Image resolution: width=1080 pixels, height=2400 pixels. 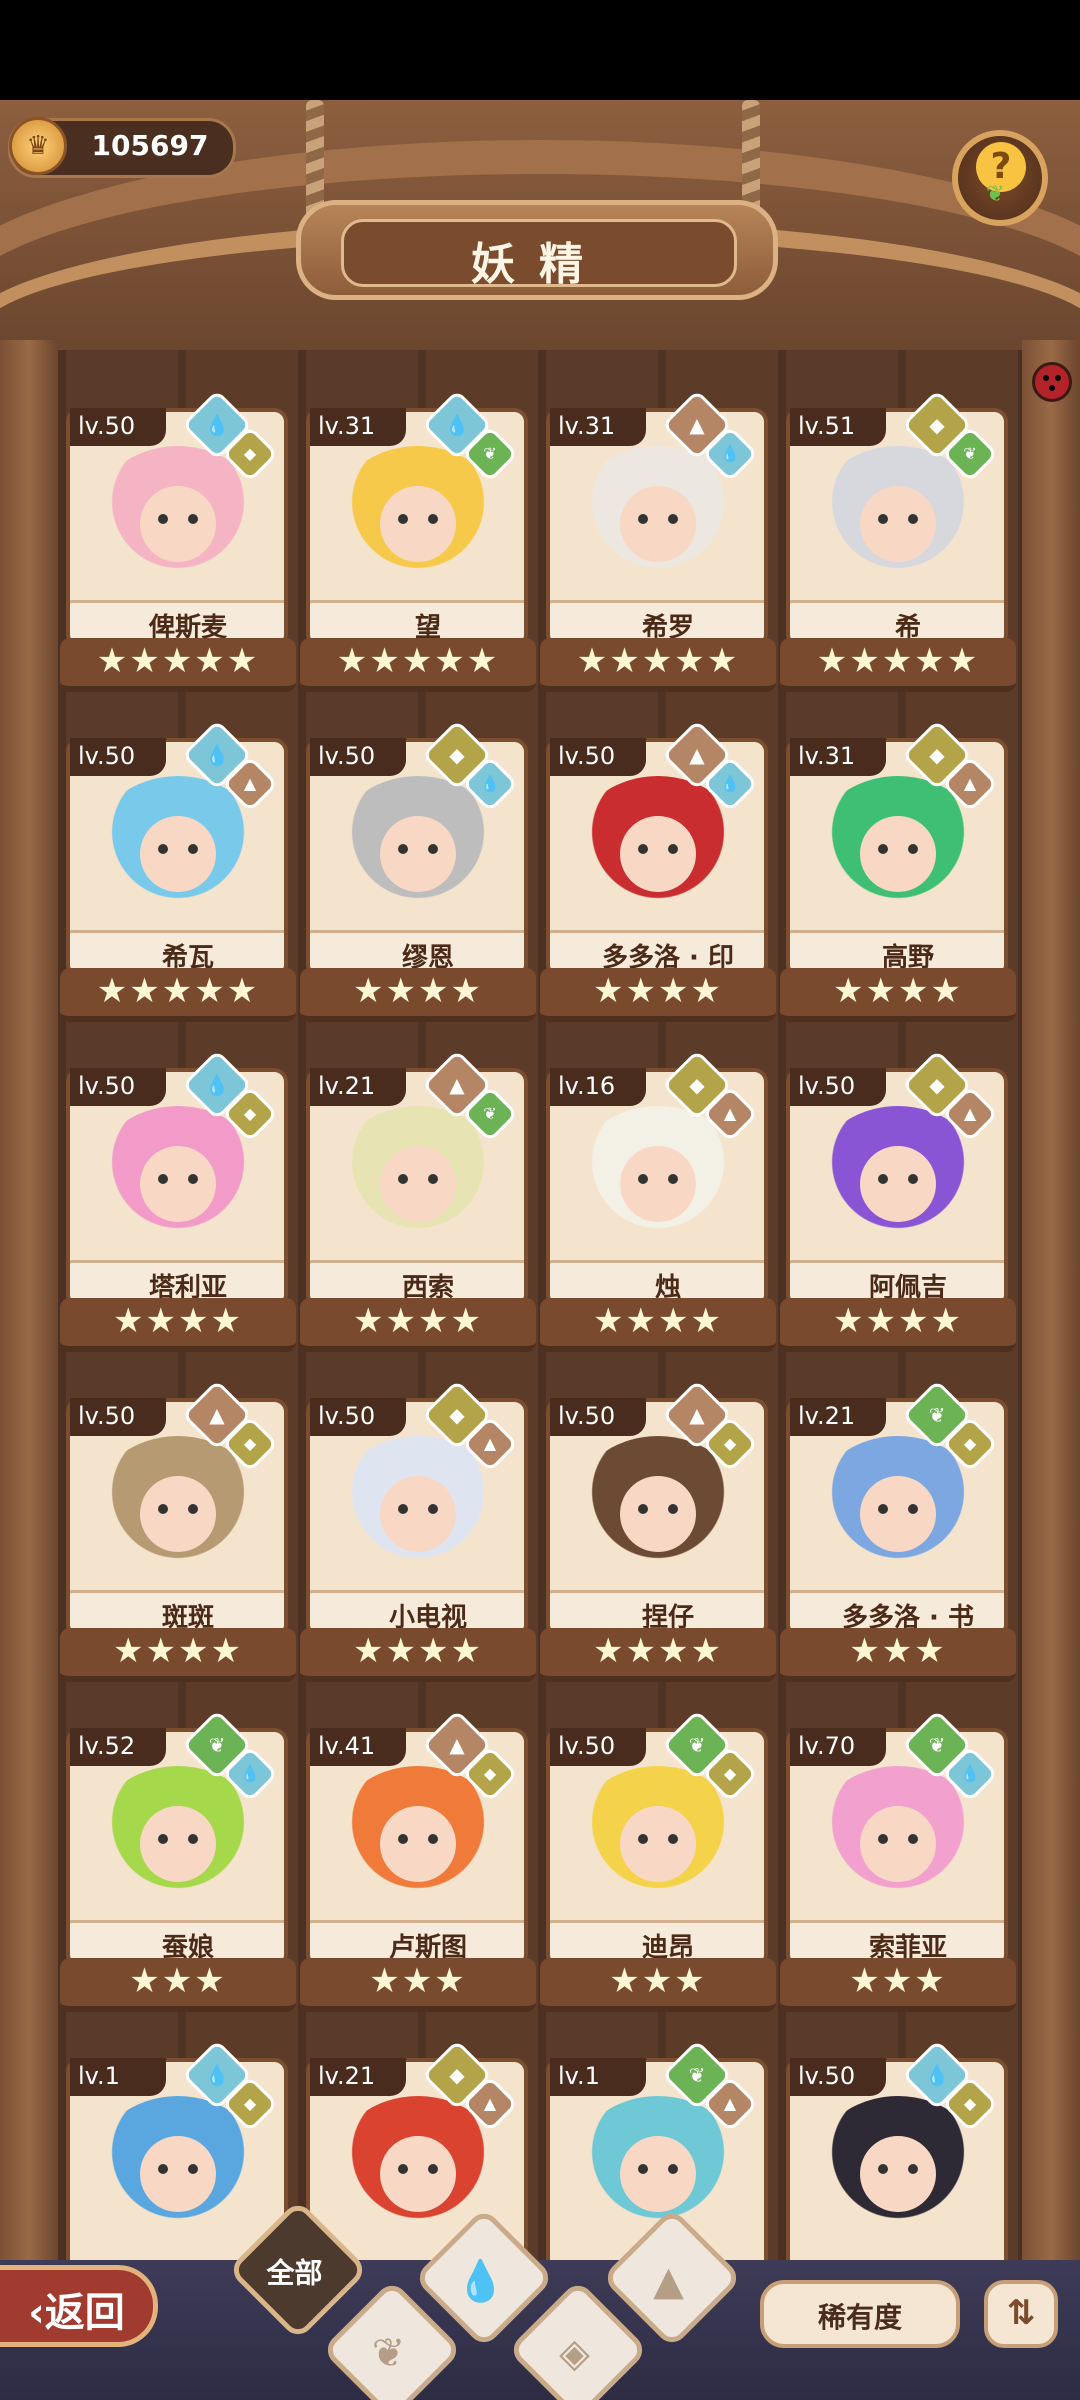 I want to click on fairy-card: 卢斯图 lv.41 ▲ ◆ ★★★, so click(x=418, y=1864).